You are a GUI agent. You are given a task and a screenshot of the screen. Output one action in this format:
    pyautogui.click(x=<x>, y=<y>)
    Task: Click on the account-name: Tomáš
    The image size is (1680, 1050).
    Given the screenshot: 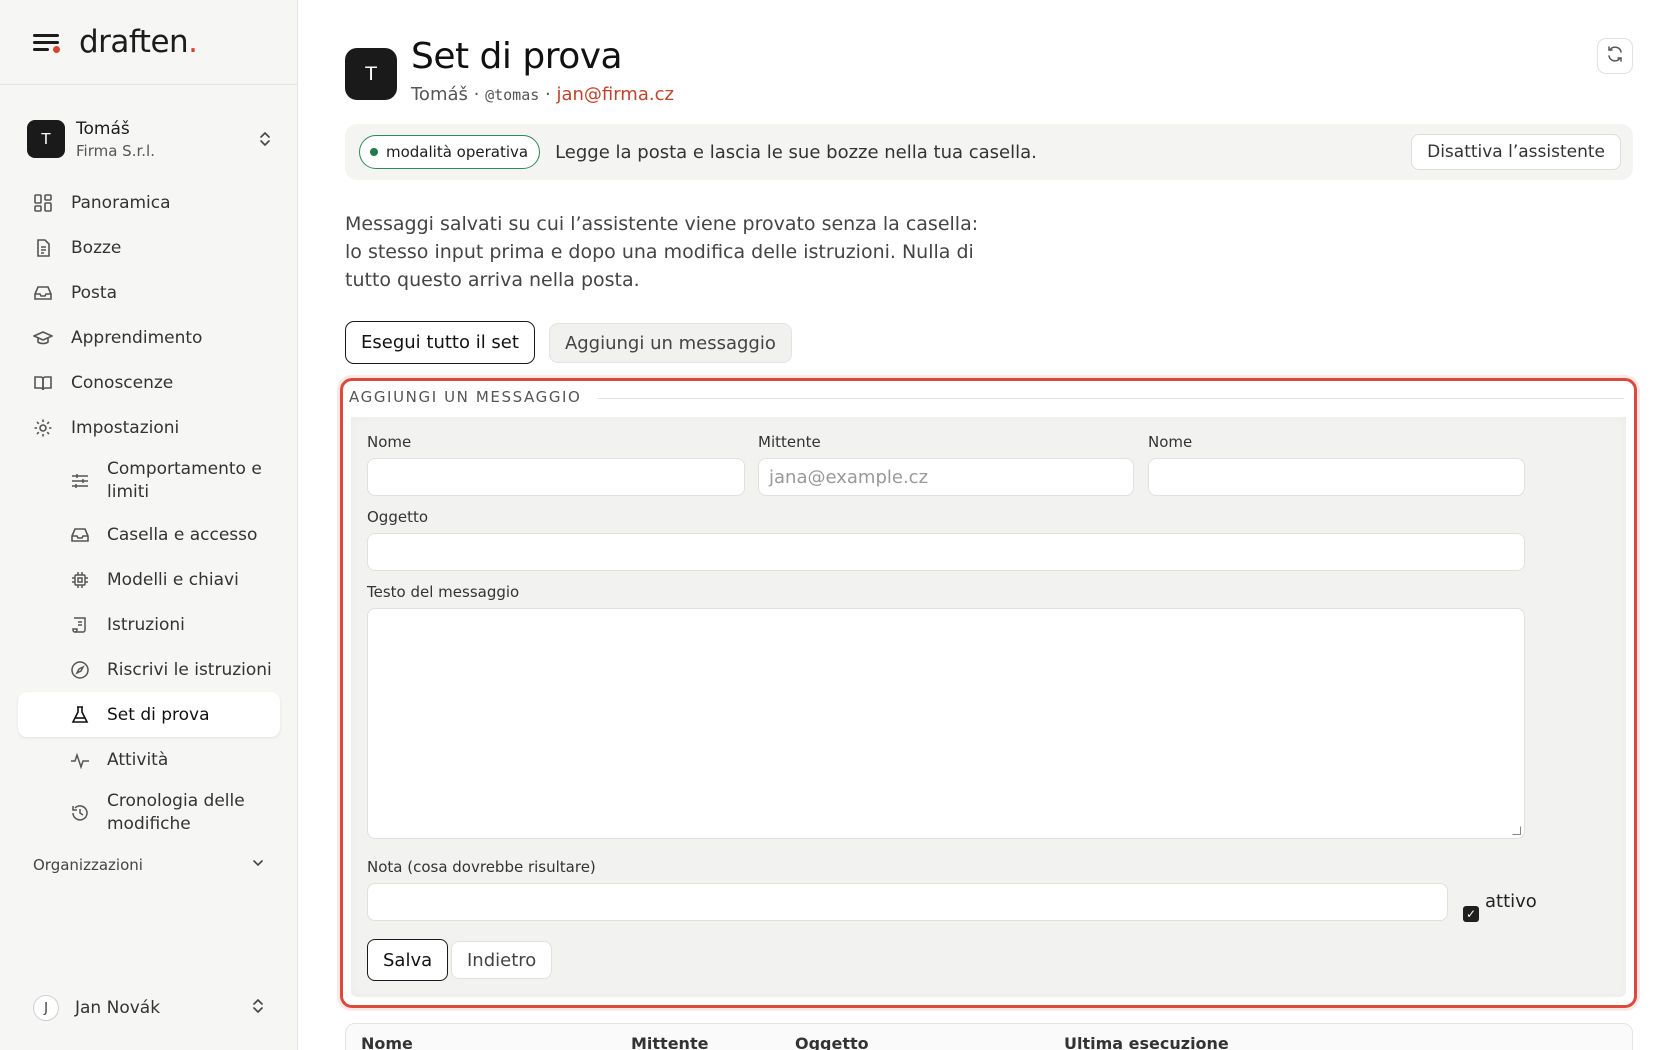 What is the action you would take?
    pyautogui.click(x=103, y=128)
    